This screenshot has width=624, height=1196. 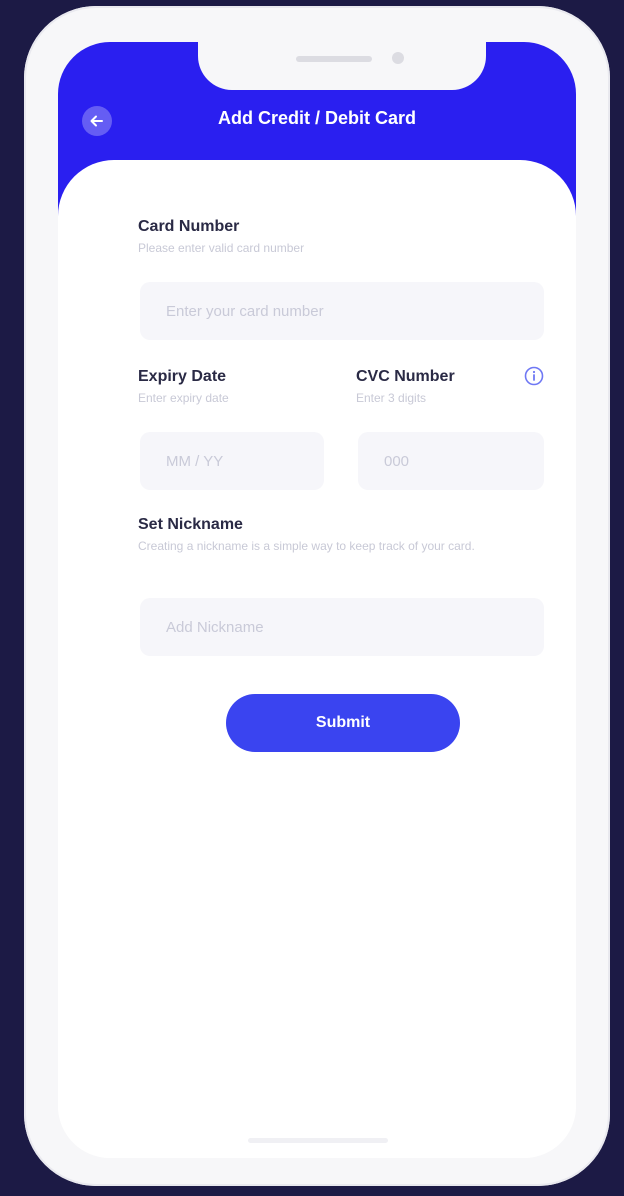 What do you see at coordinates (534, 376) in the screenshot?
I see `info-icon` at bounding box center [534, 376].